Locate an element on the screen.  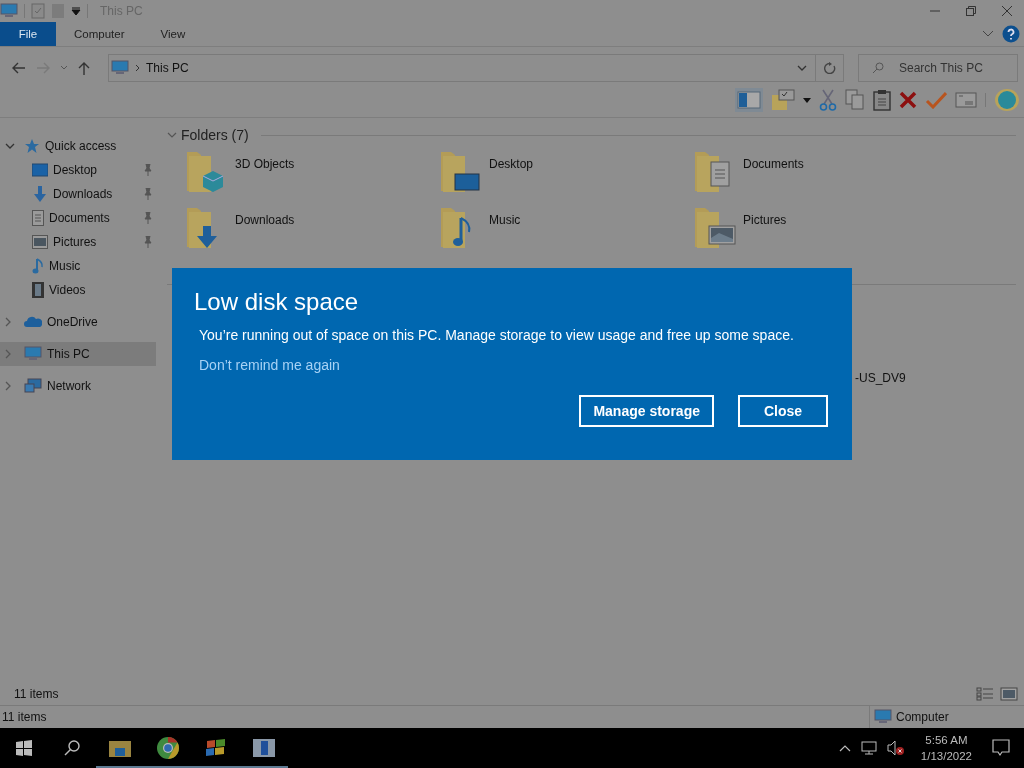
sidebar-item: Pictures is located at coordinates (78, 242).